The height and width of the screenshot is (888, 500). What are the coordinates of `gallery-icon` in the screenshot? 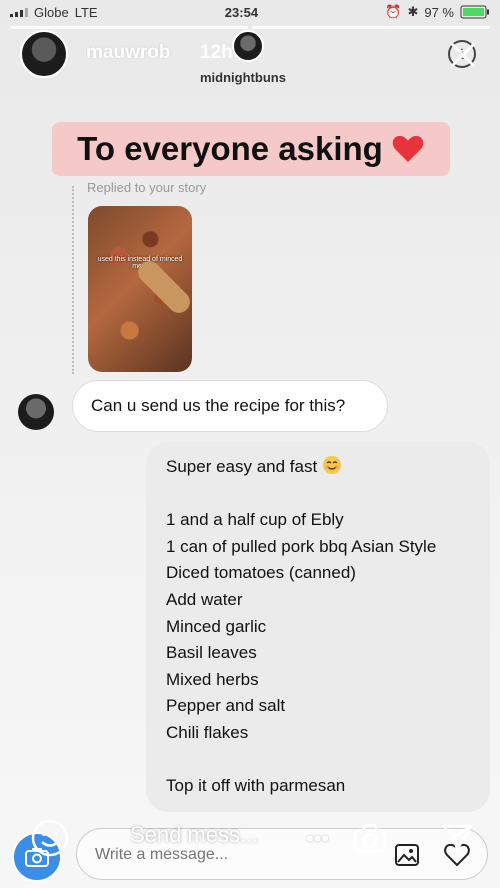 It's located at (407, 855).